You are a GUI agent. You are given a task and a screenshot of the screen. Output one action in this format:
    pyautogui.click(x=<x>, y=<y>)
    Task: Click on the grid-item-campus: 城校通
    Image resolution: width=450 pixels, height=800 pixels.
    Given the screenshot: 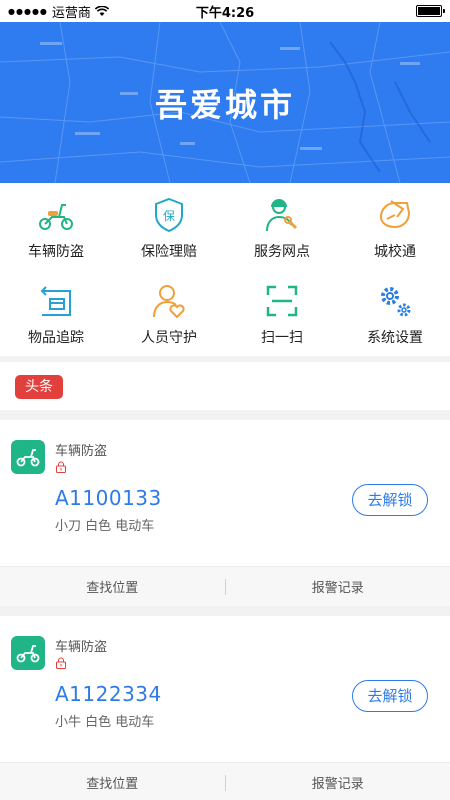 What is the action you would take?
    pyautogui.click(x=394, y=226)
    